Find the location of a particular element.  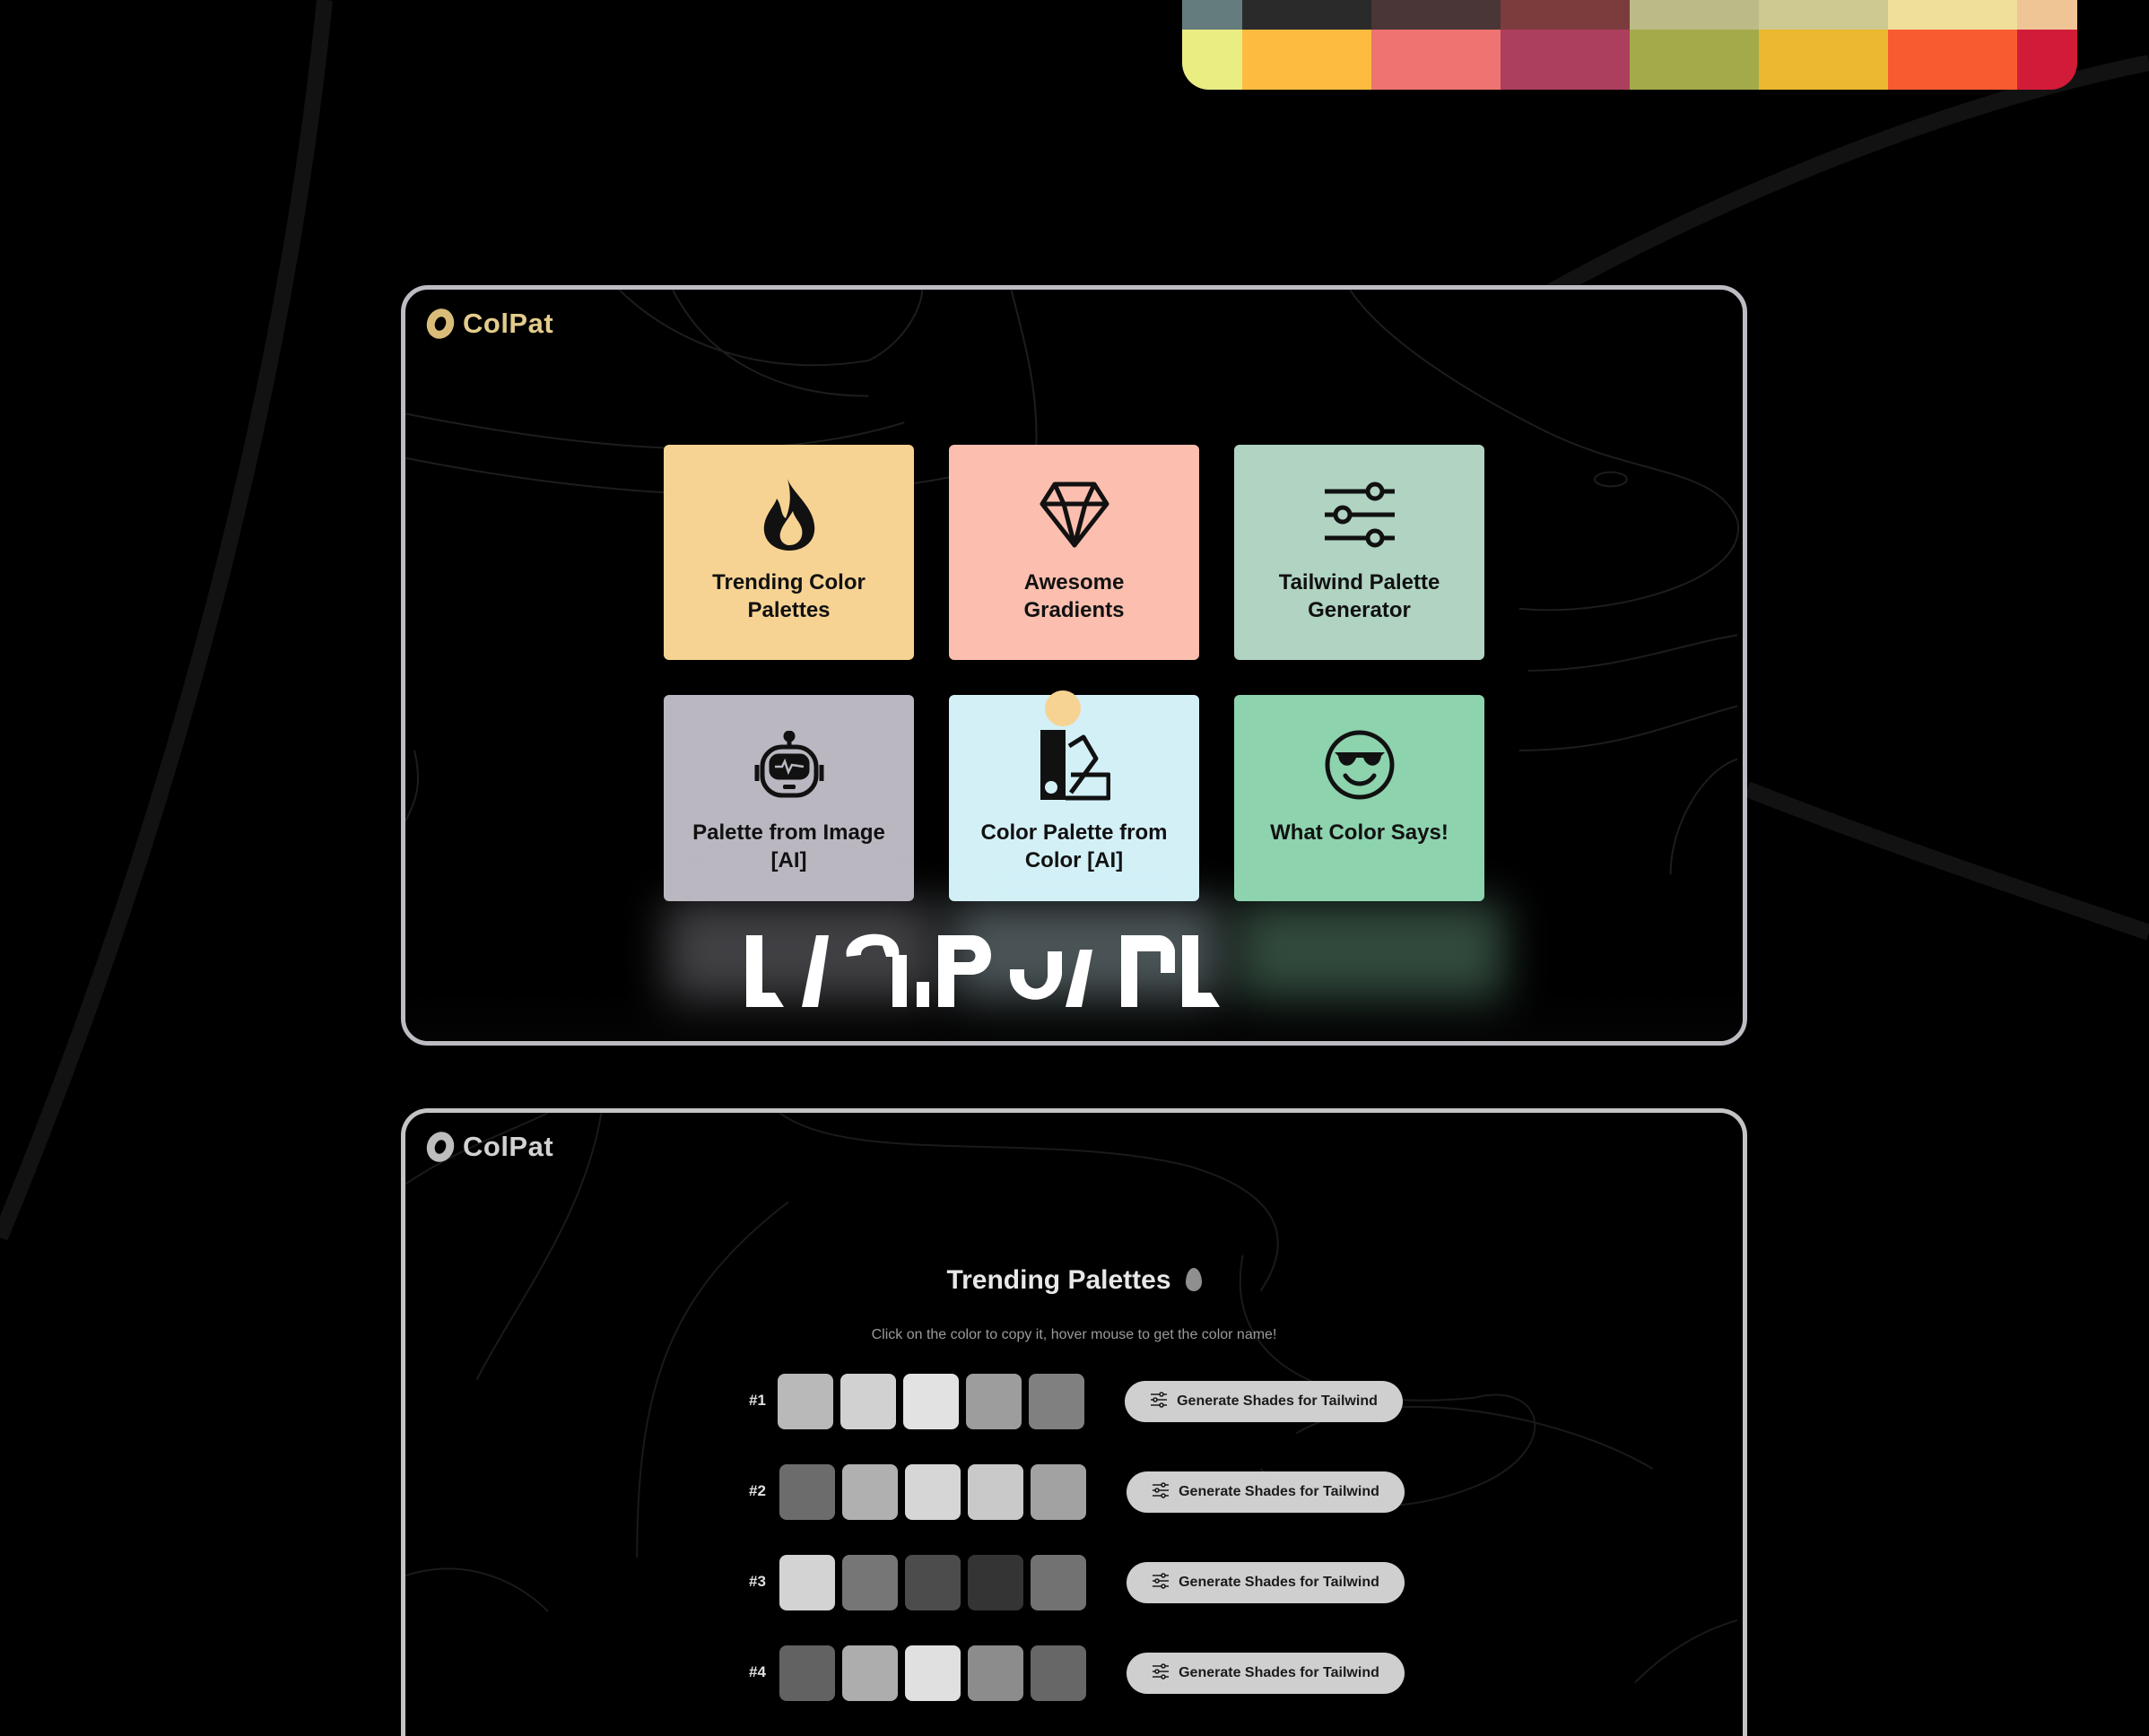

tile-tailwind-palette-generator: Tailwind Palette Generator is located at coordinates (1359, 552).